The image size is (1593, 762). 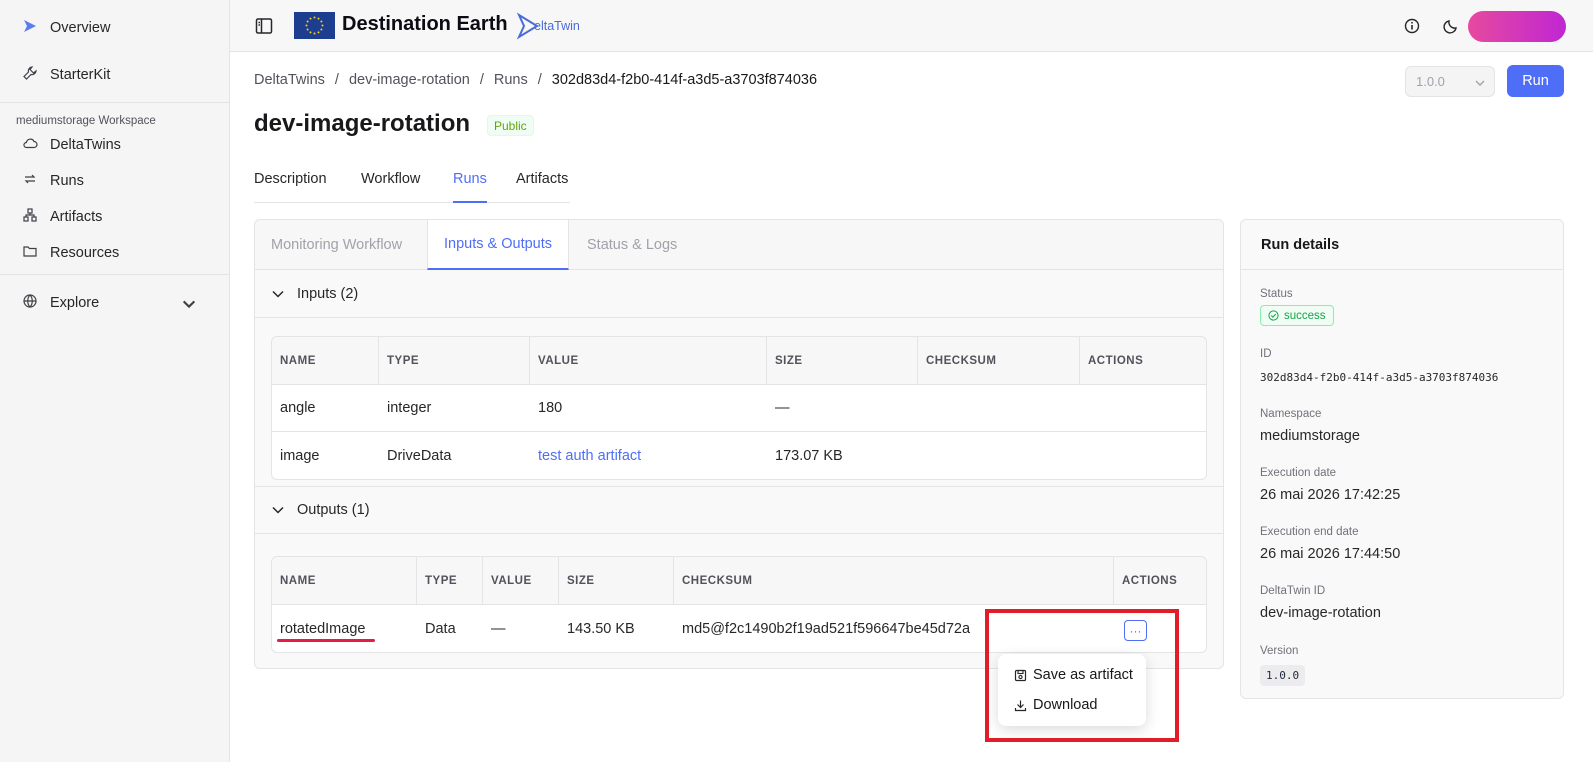 What do you see at coordinates (809, 455) in the screenshot?
I see `cell-size: 173.07 KB` at bounding box center [809, 455].